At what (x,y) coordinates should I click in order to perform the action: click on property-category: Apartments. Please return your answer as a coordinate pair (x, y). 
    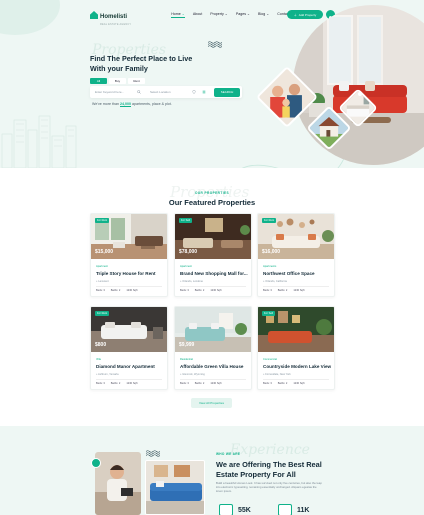
    Looking at the image, I should click on (269, 266).